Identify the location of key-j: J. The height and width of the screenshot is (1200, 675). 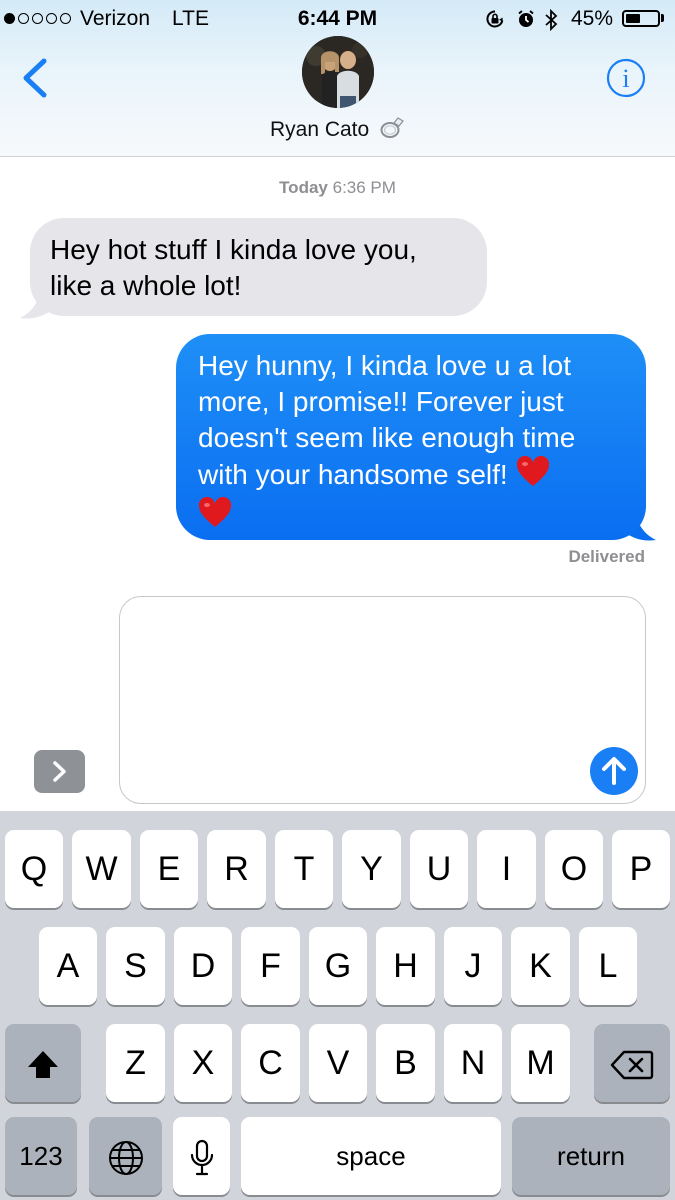
(473, 966).